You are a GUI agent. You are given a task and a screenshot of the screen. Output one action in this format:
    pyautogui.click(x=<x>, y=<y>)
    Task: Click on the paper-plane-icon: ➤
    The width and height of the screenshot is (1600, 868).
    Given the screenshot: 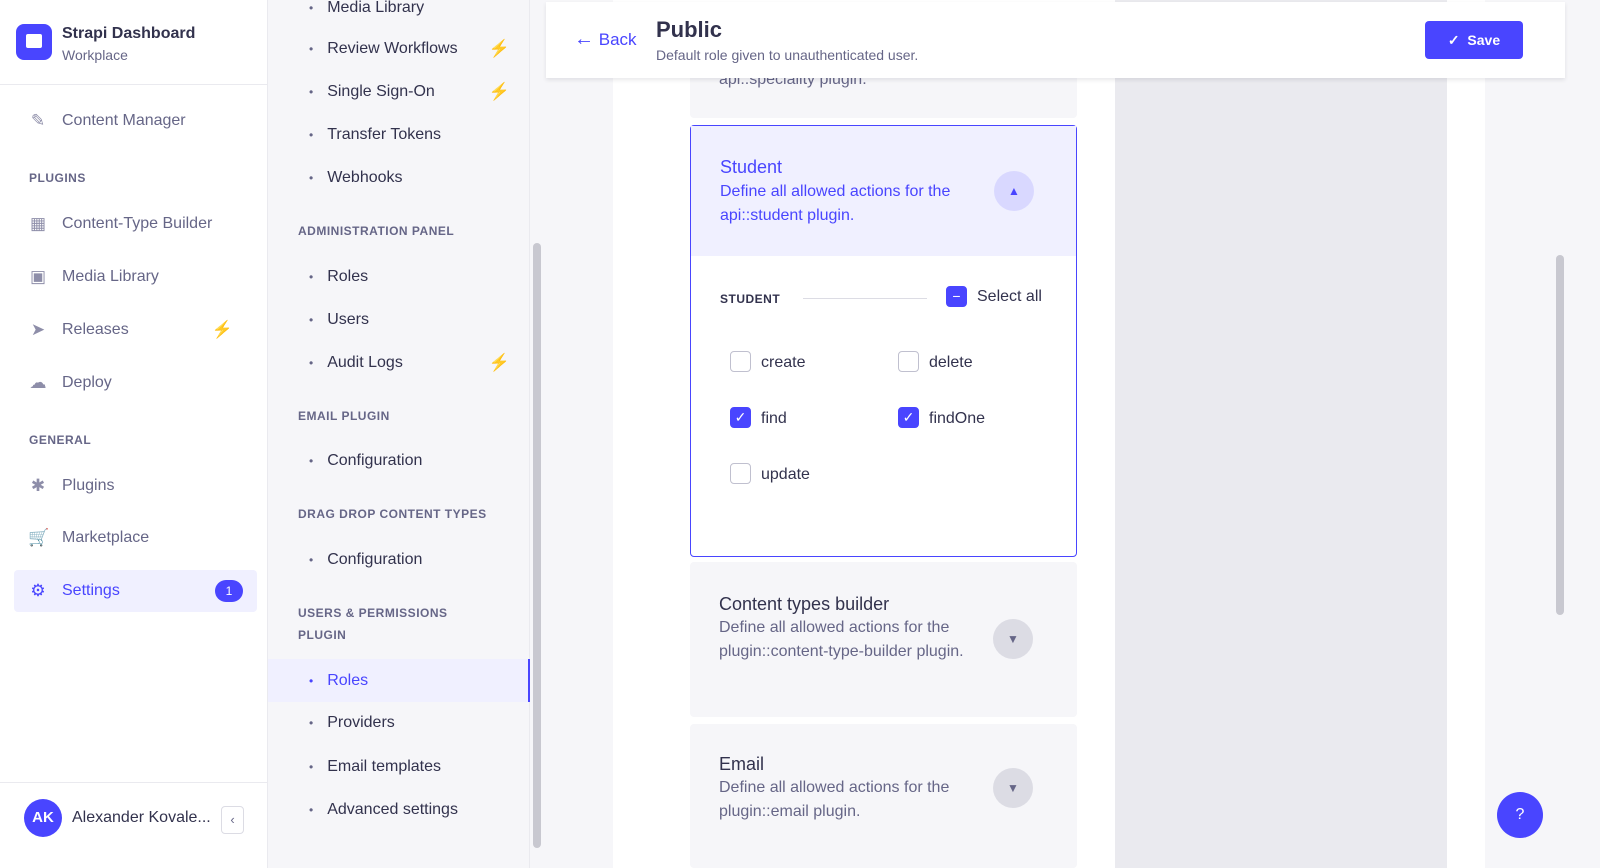 What is the action you would take?
    pyautogui.click(x=38, y=329)
    